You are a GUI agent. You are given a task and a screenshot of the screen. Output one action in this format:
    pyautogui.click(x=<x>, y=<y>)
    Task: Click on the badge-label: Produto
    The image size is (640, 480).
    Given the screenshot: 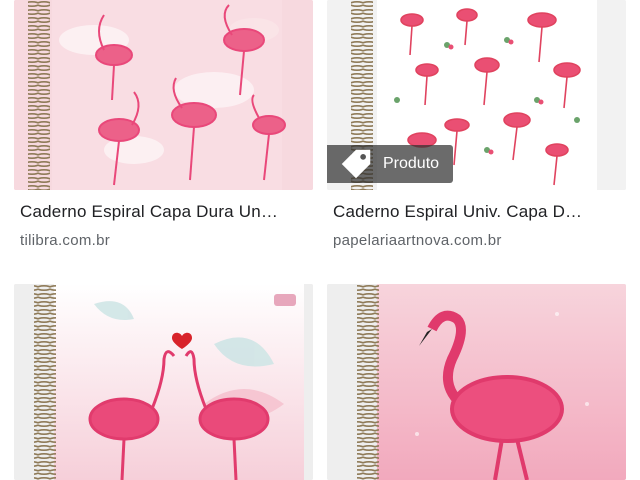 What is the action you would take?
    pyautogui.click(x=411, y=163)
    